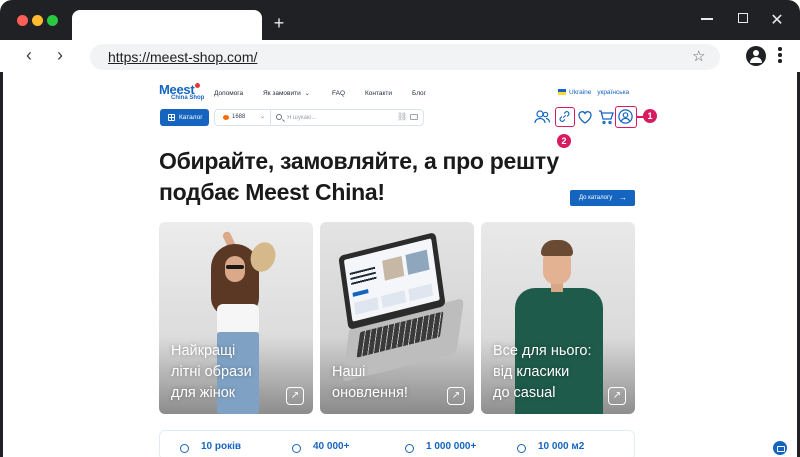 The image size is (800, 457). What do you see at coordinates (349, 372) in the screenshot?
I see `promo-card-title-line: Наші` at bounding box center [349, 372].